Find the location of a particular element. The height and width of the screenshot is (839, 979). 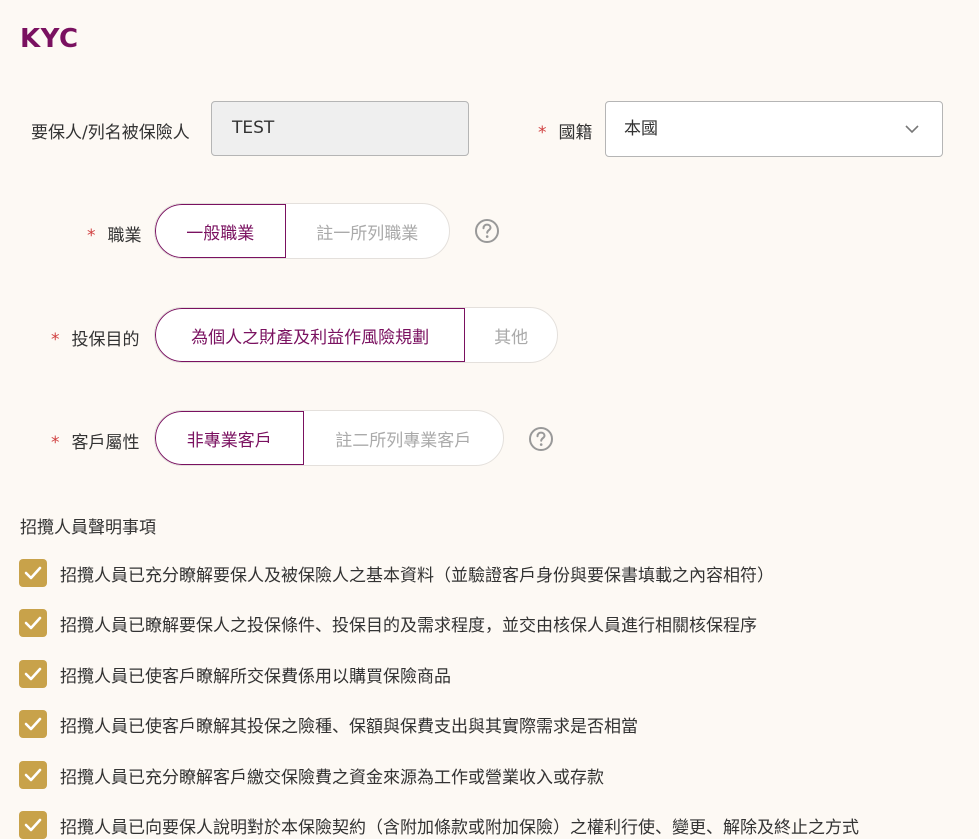

customer-type-option-non-professional: 非專業客戶 is located at coordinates (229, 438).